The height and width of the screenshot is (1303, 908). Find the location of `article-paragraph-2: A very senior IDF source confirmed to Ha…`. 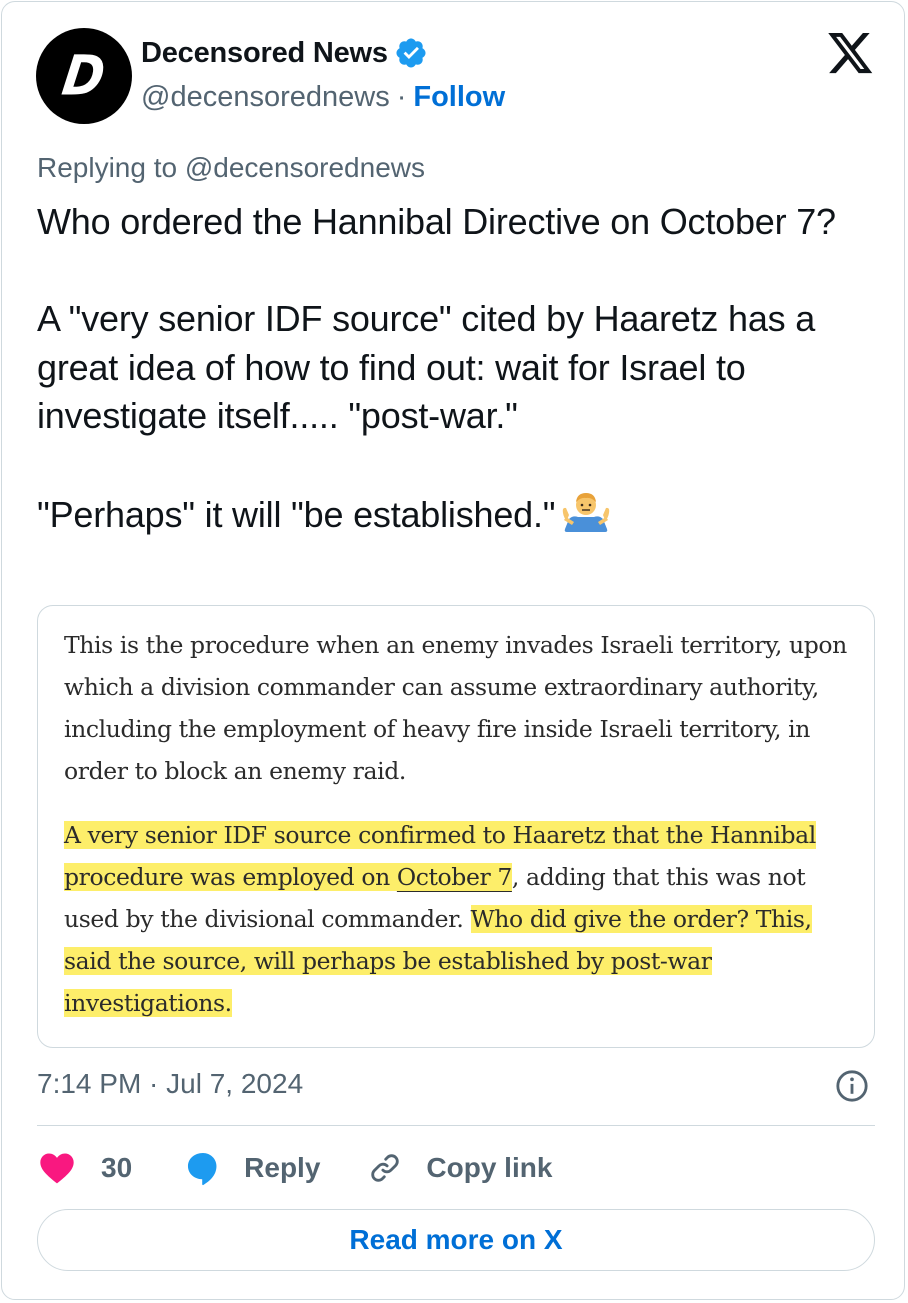

article-paragraph-2: A very senior IDF source confirmed to Ha… is located at coordinates (464, 919).